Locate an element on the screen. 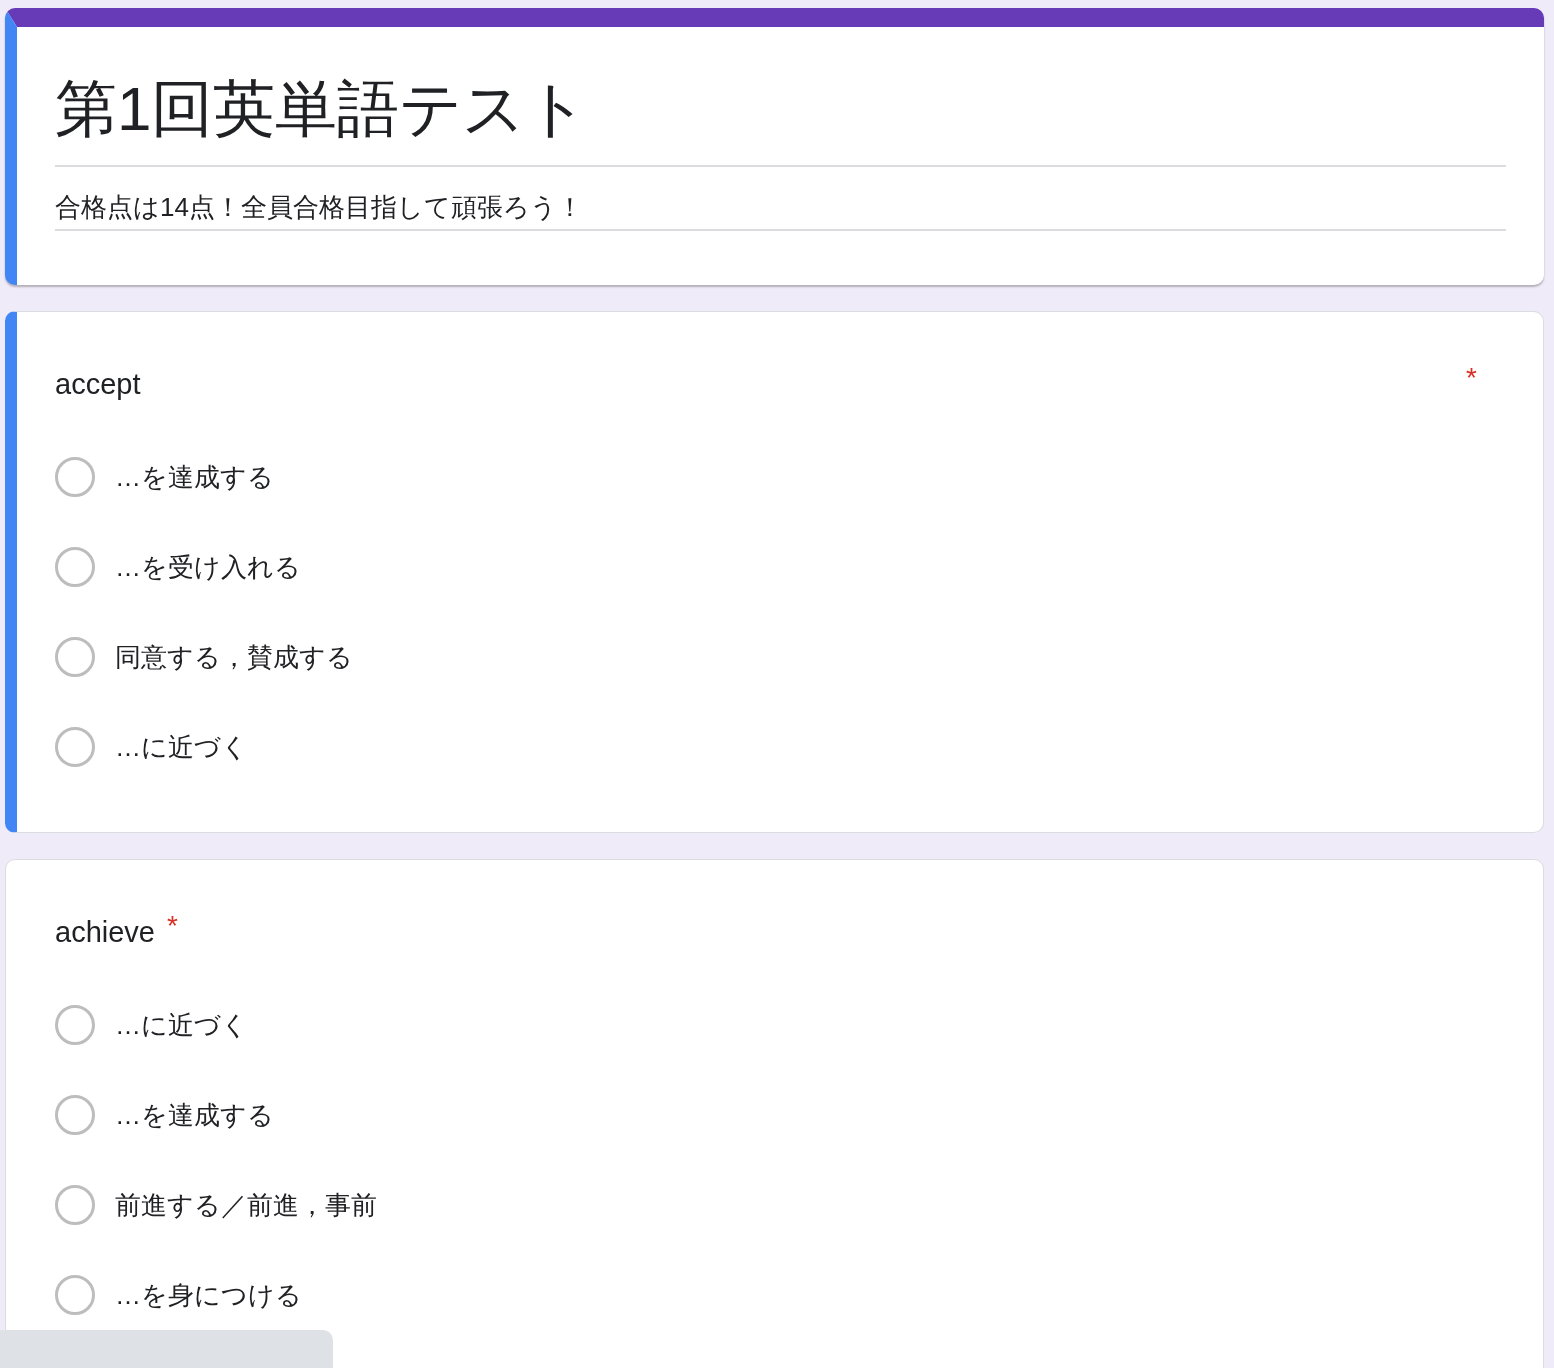  form-description: 合格点は14点！全員合格目指して頑張ろう！ is located at coordinates (780, 199).